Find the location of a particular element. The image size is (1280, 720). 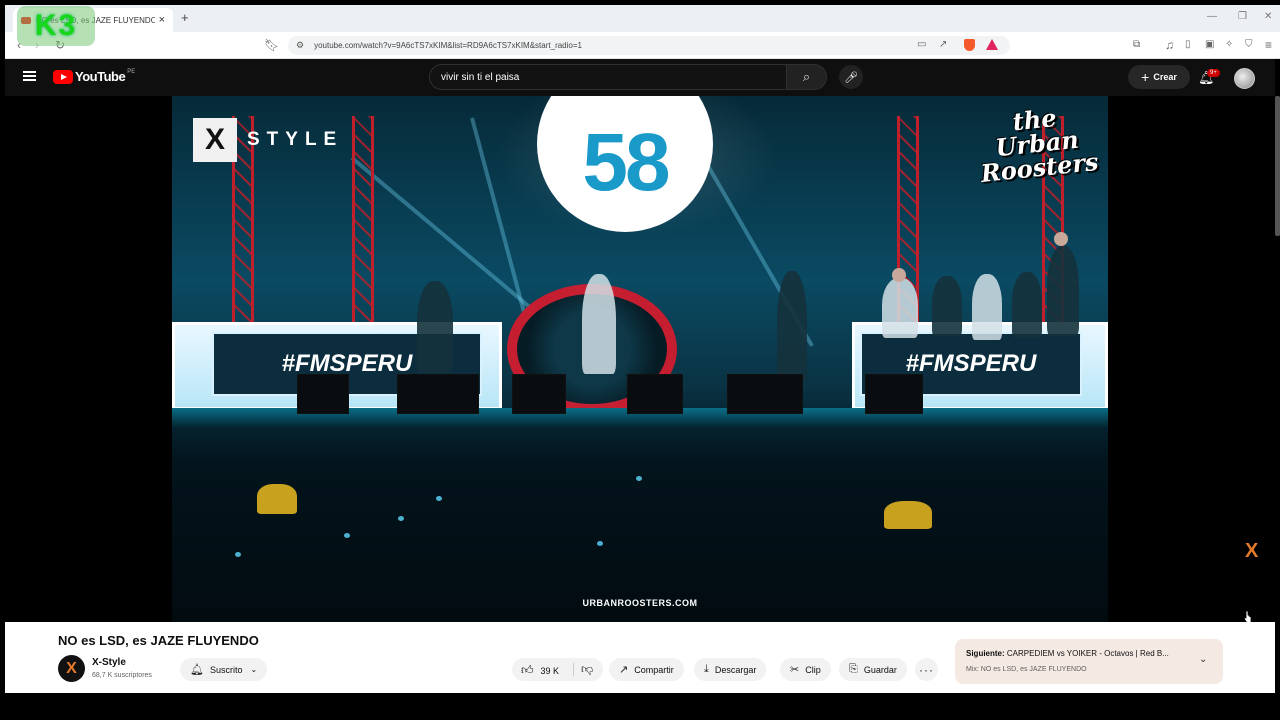

brave-shield-icon is located at coordinates (969, 45).